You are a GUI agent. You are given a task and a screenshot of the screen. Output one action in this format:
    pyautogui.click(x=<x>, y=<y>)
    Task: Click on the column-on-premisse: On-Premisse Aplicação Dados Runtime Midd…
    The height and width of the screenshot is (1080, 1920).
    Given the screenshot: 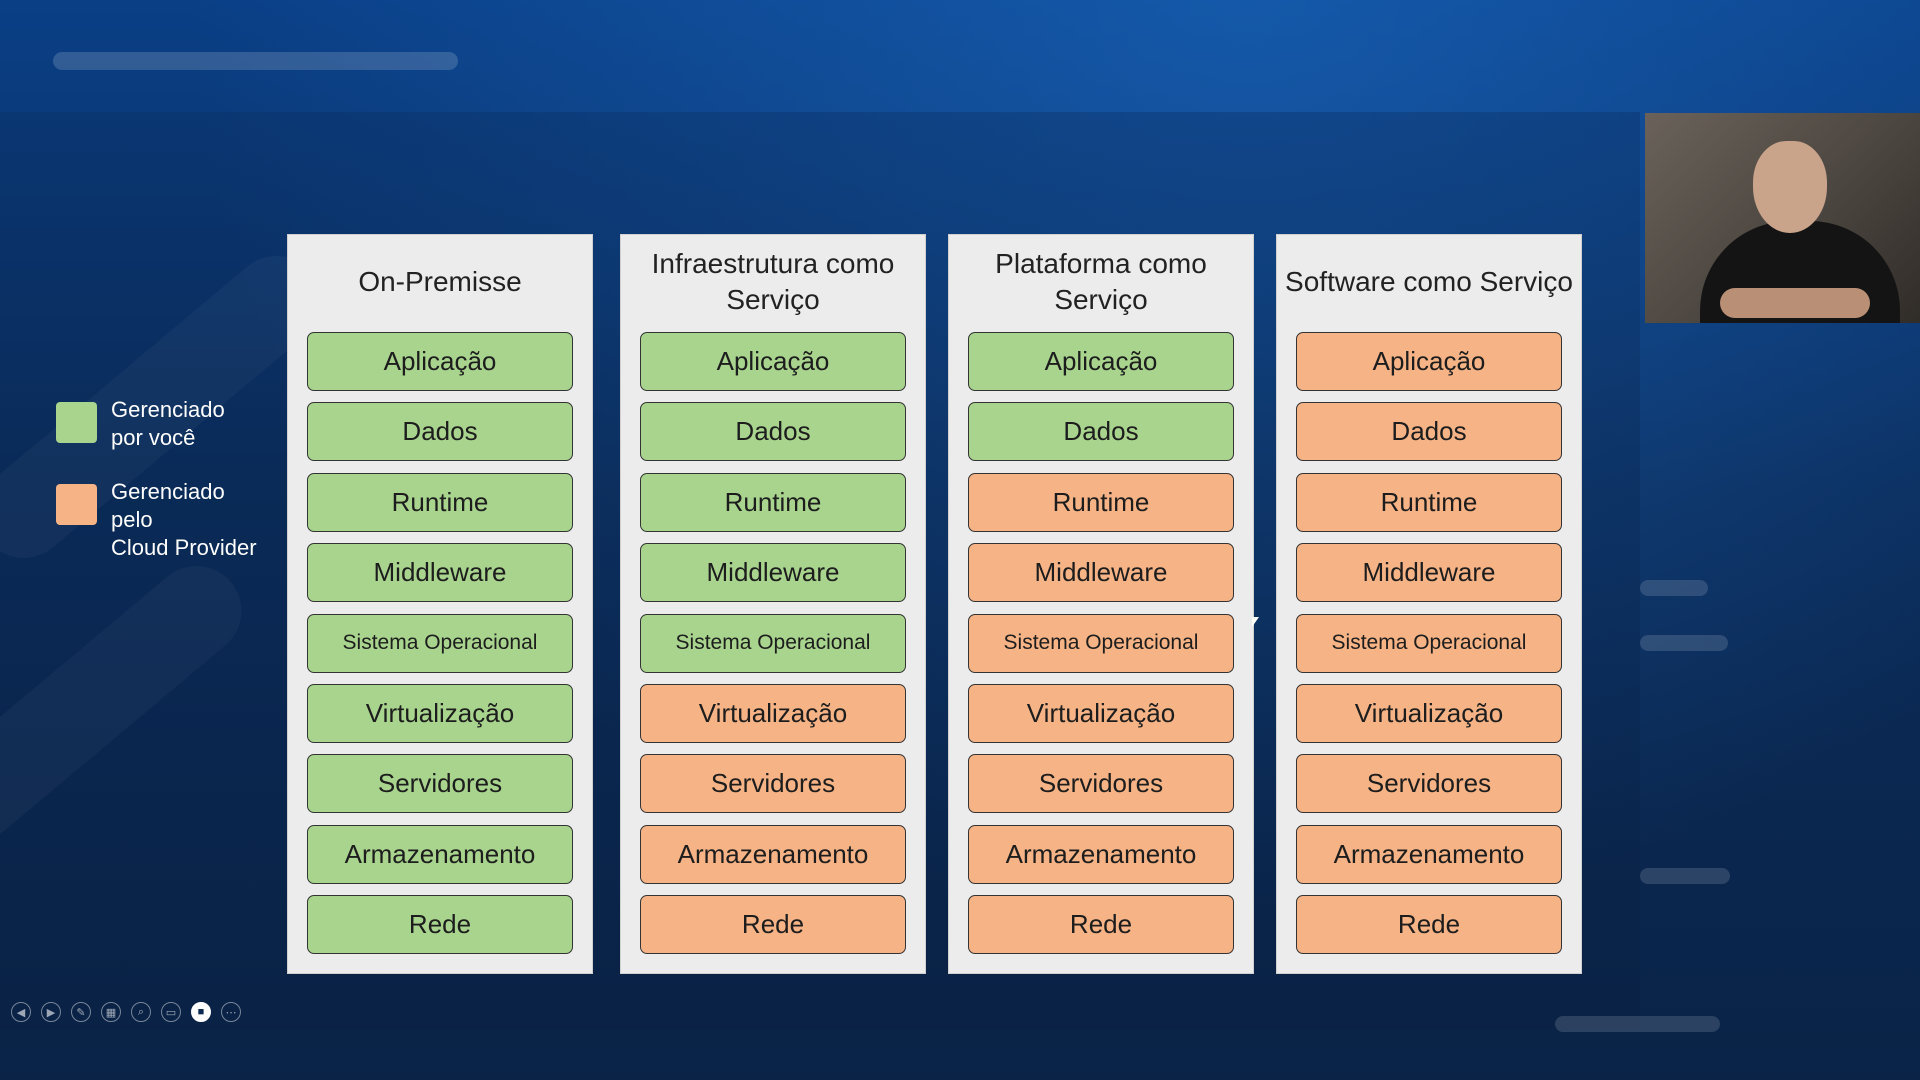 What is the action you would take?
    pyautogui.click(x=440, y=604)
    